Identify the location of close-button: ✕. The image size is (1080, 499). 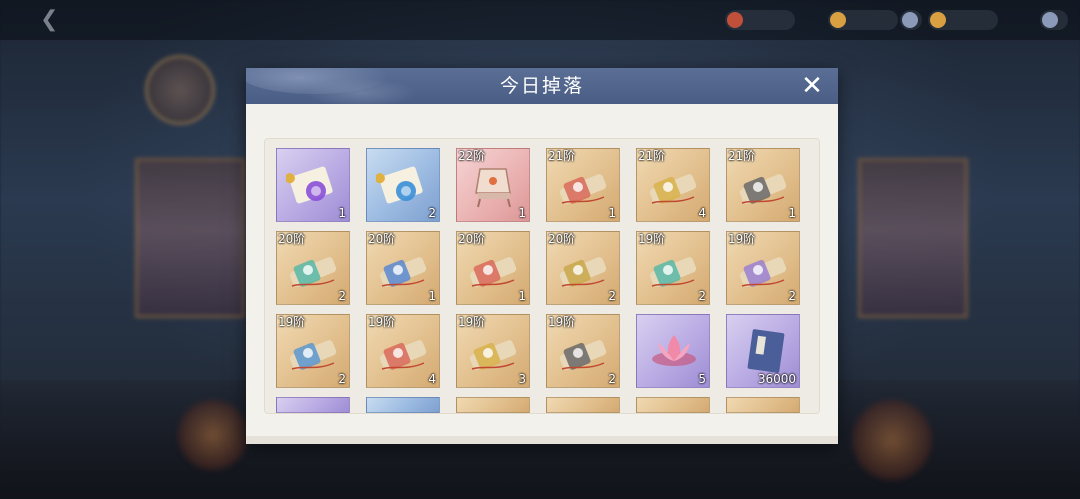
(812, 86).